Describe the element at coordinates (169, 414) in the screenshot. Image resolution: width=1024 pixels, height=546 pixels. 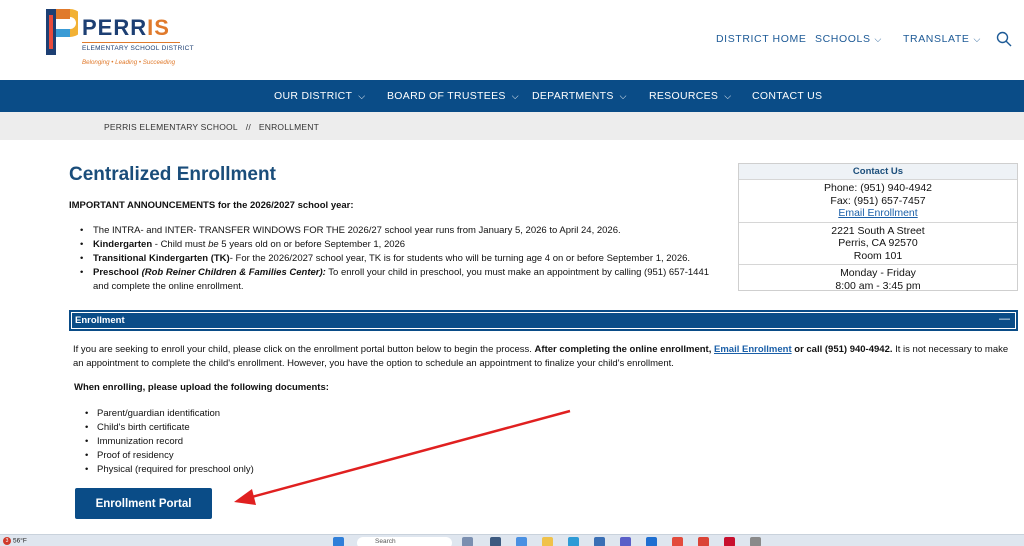
I see `list-item: Parent/guardian identification` at that location.